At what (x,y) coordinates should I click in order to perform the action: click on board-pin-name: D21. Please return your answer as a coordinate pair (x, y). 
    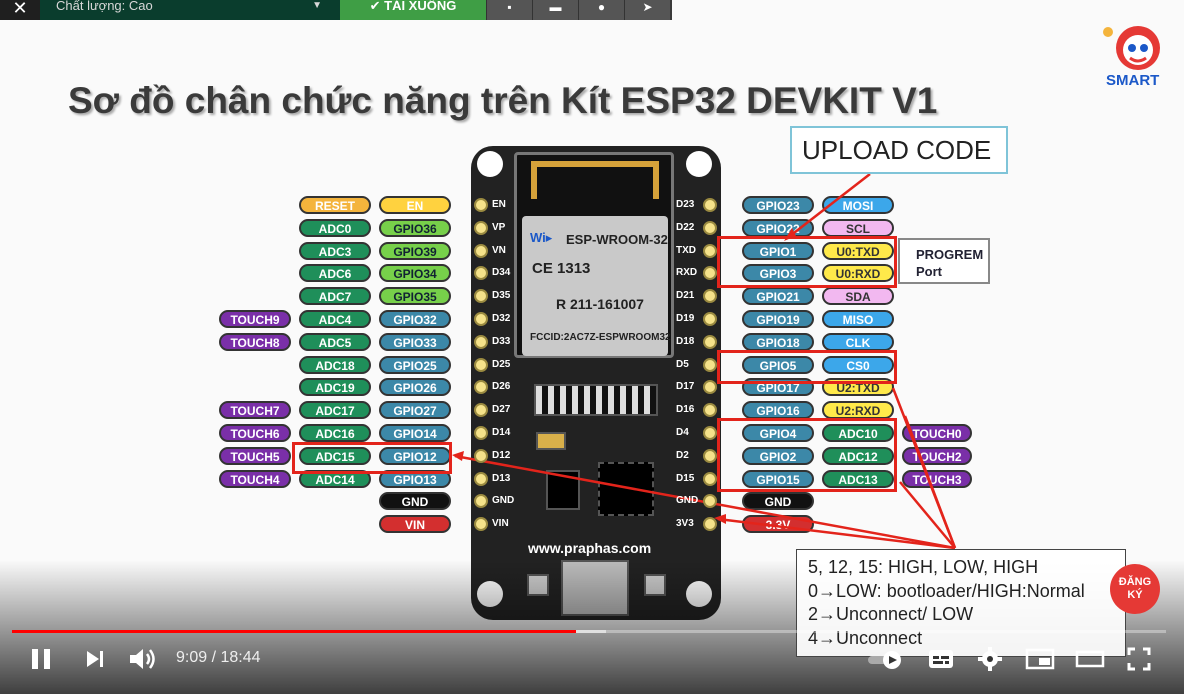
    Looking at the image, I should click on (685, 296).